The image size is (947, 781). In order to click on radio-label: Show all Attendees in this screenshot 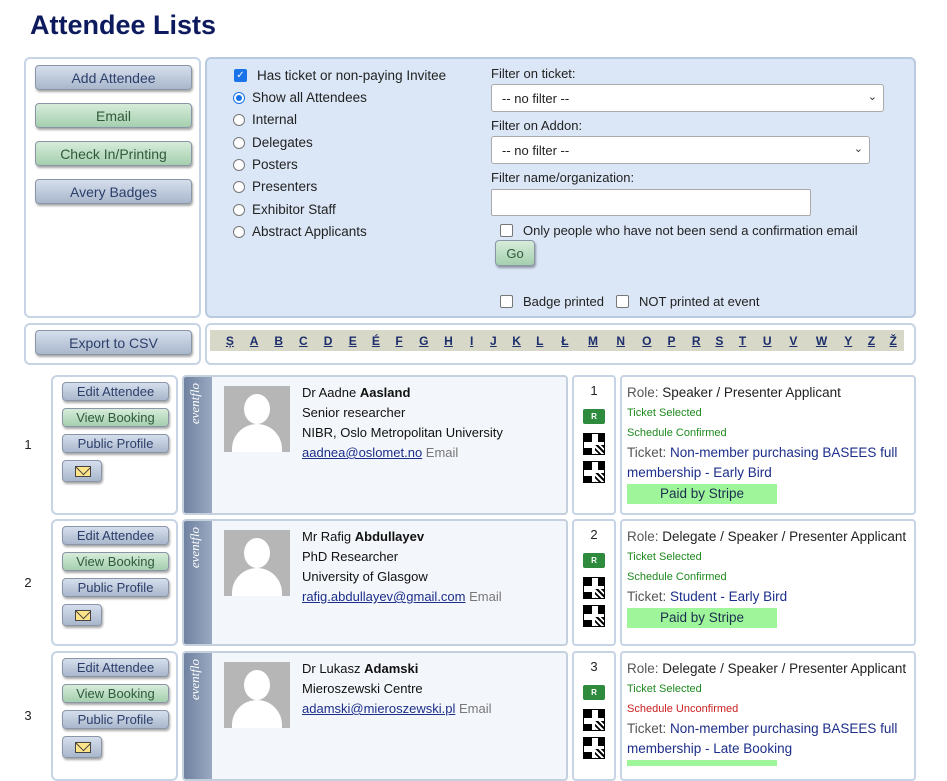, I will do `click(309, 97)`.